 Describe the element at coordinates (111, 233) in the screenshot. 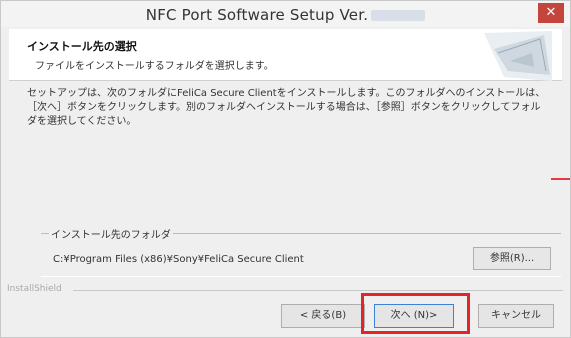

I see `destination-folder-label: インストール先のフォルダ` at that location.